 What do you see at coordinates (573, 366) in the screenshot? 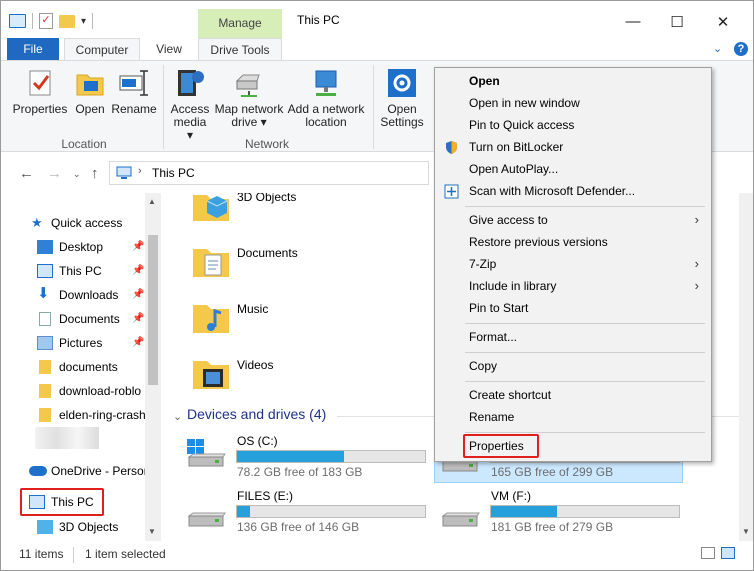
I see `menu-item-copy: Copy` at bounding box center [573, 366].